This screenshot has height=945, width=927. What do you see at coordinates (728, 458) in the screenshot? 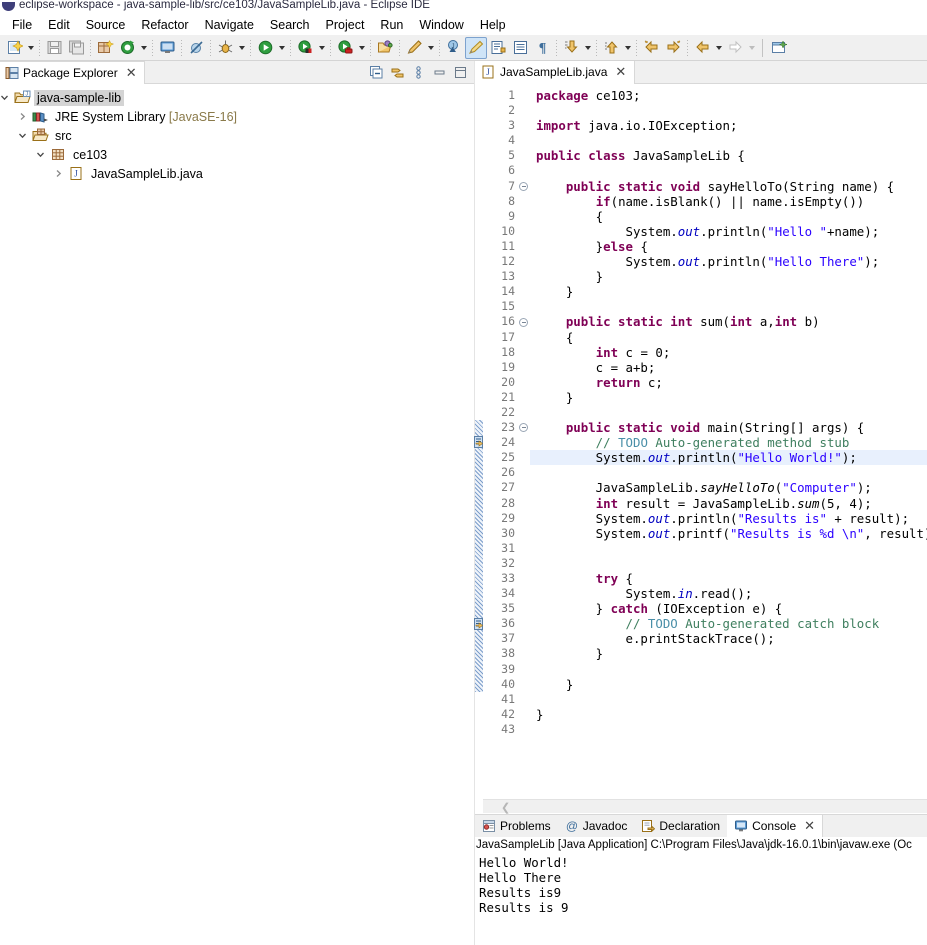
I see `code-line: System.out.println("Hello World!");` at bounding box center [728, 458].